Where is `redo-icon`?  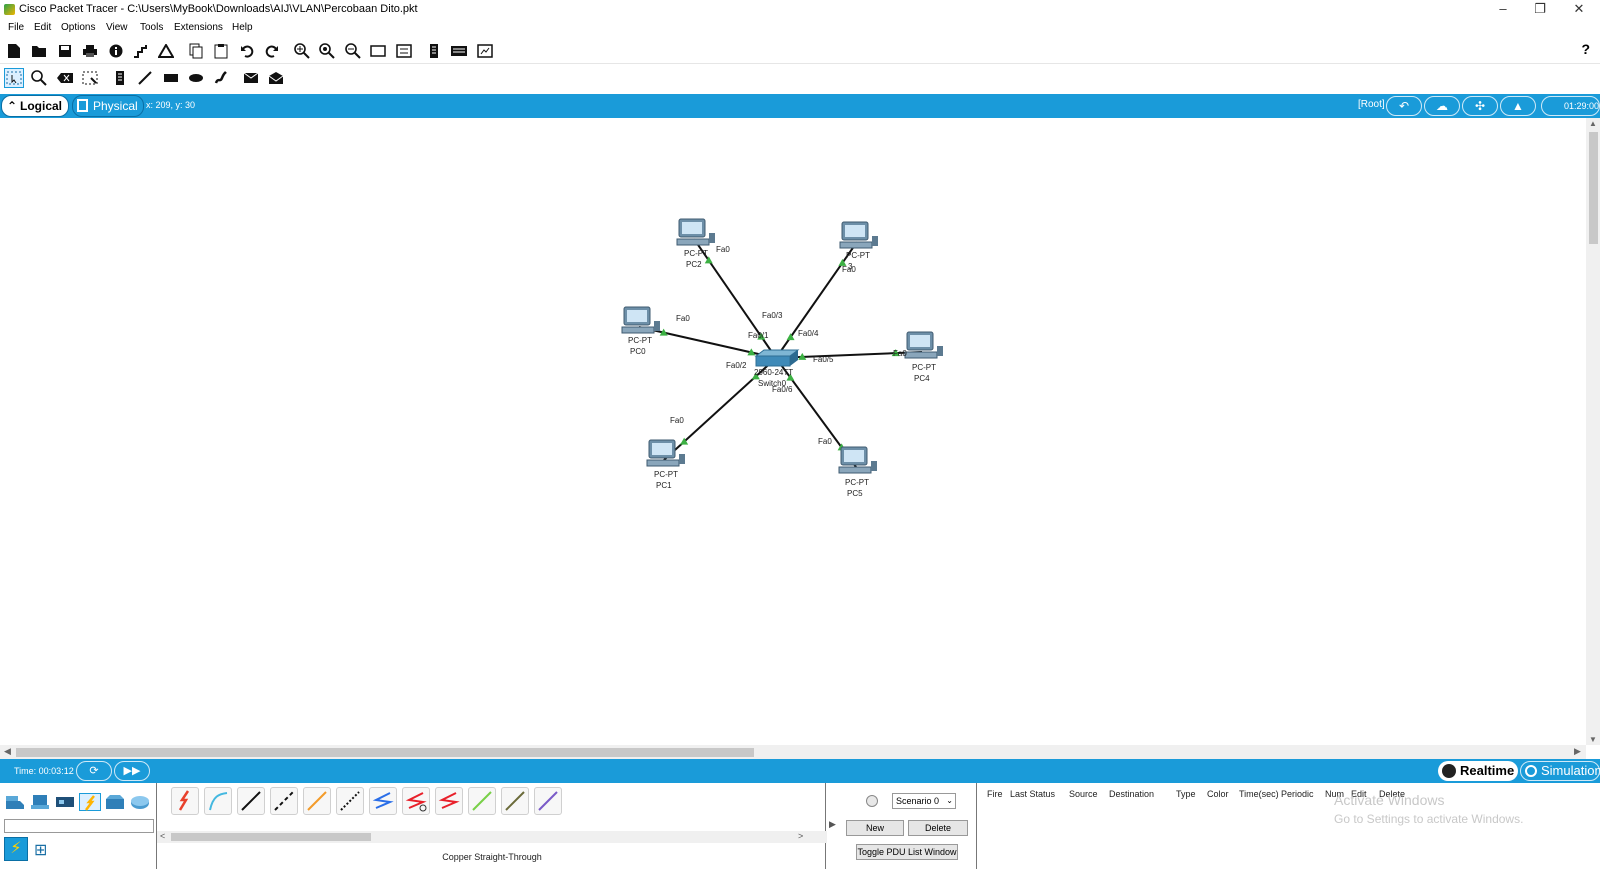
redo-icon is located at coordinates (272, 51).